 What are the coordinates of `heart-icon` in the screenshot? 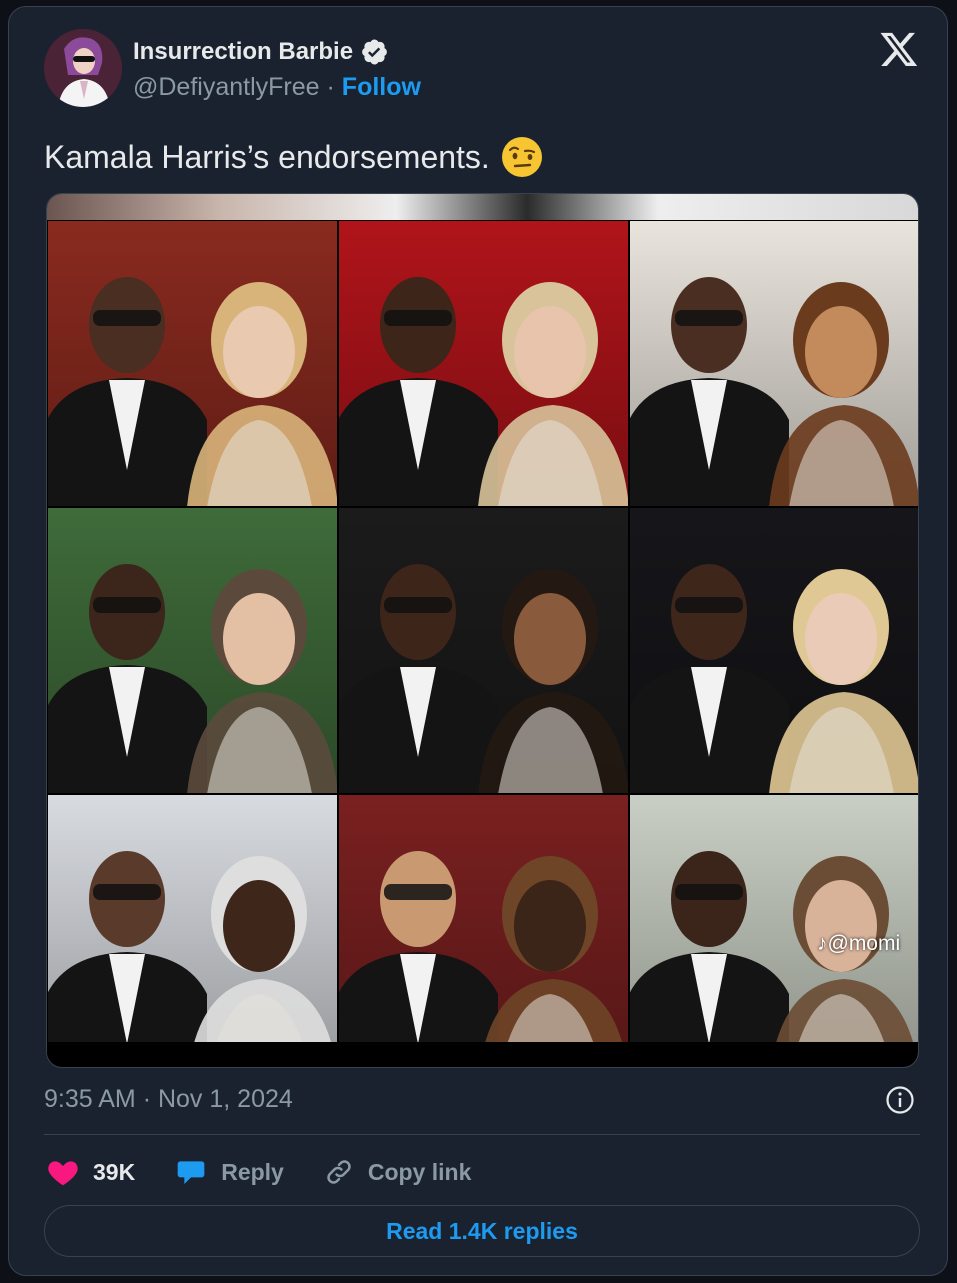 It's located at (63, 1173).